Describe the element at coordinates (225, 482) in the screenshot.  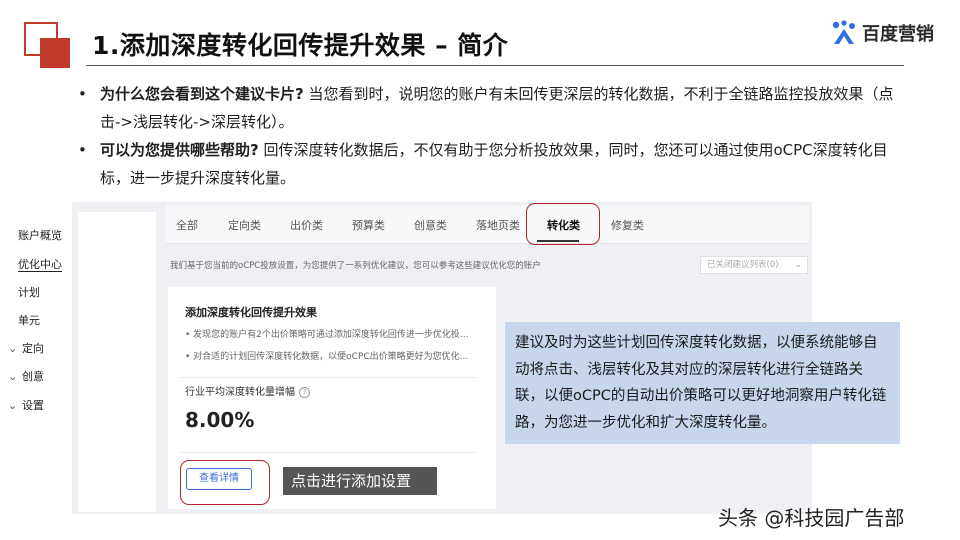
I see `highlight-circle-button` at that location.